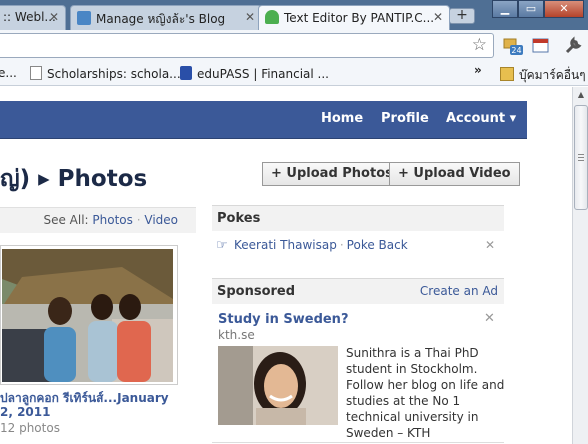  I want to click on page-menu-icon, so click(541, 46).